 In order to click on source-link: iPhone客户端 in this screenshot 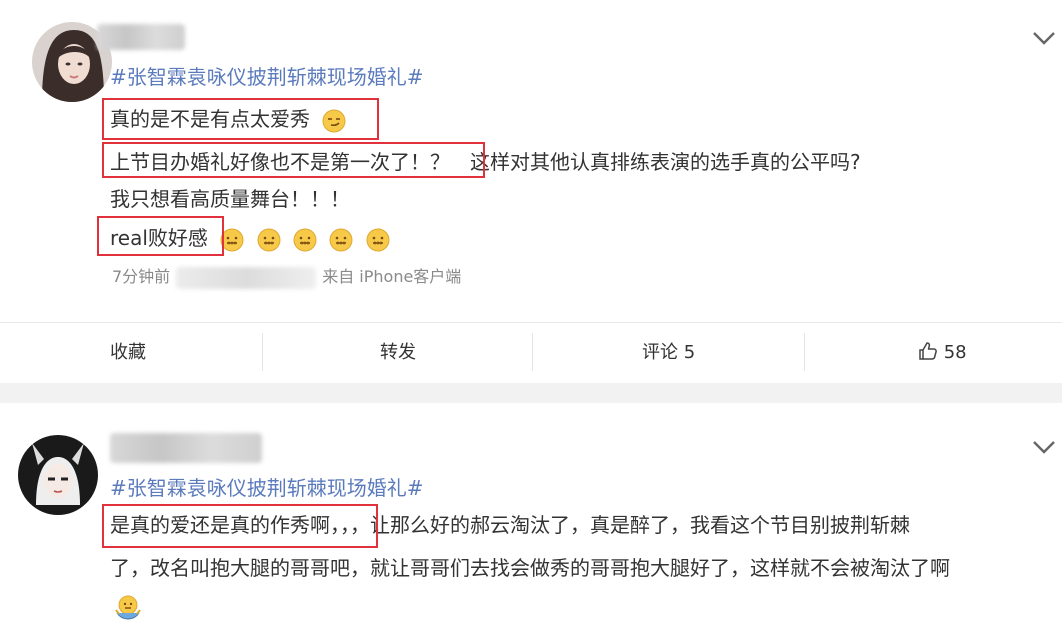, I will do `click(410, 276)`.